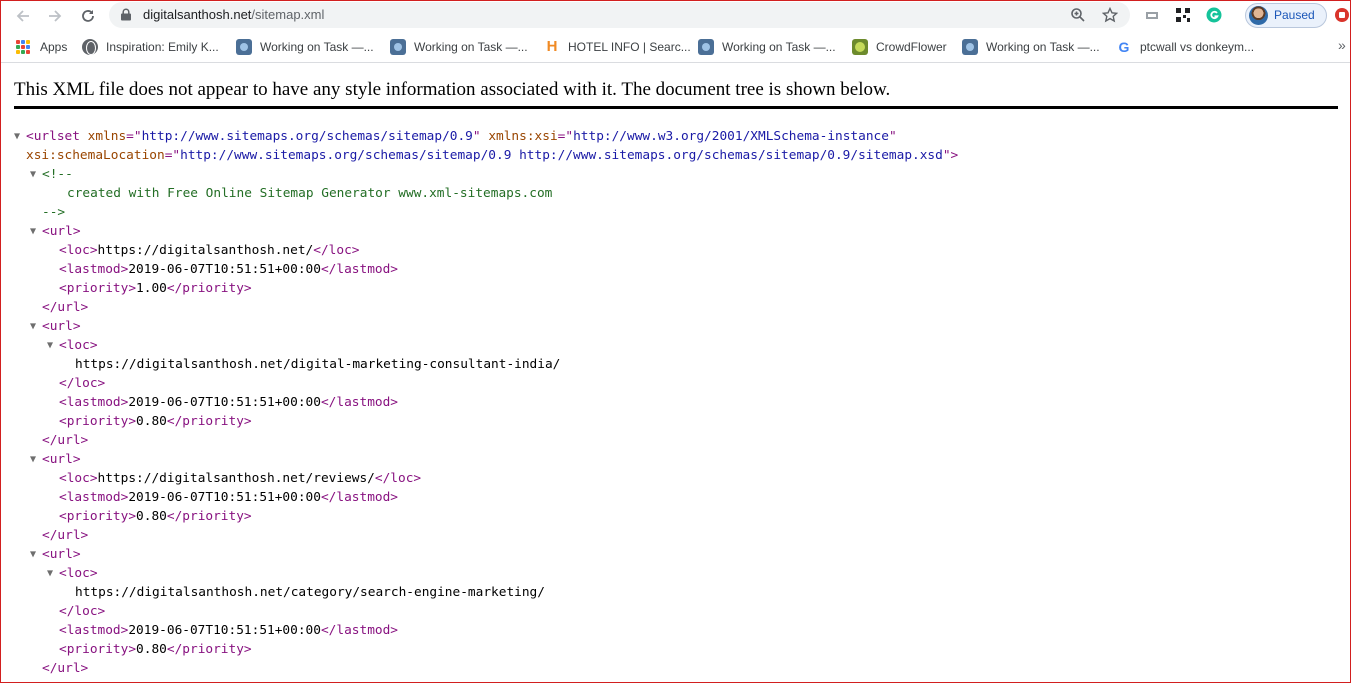 This screenshot has height=683, width=1351. I want to click on zoom-icon, so click(1078, 15).